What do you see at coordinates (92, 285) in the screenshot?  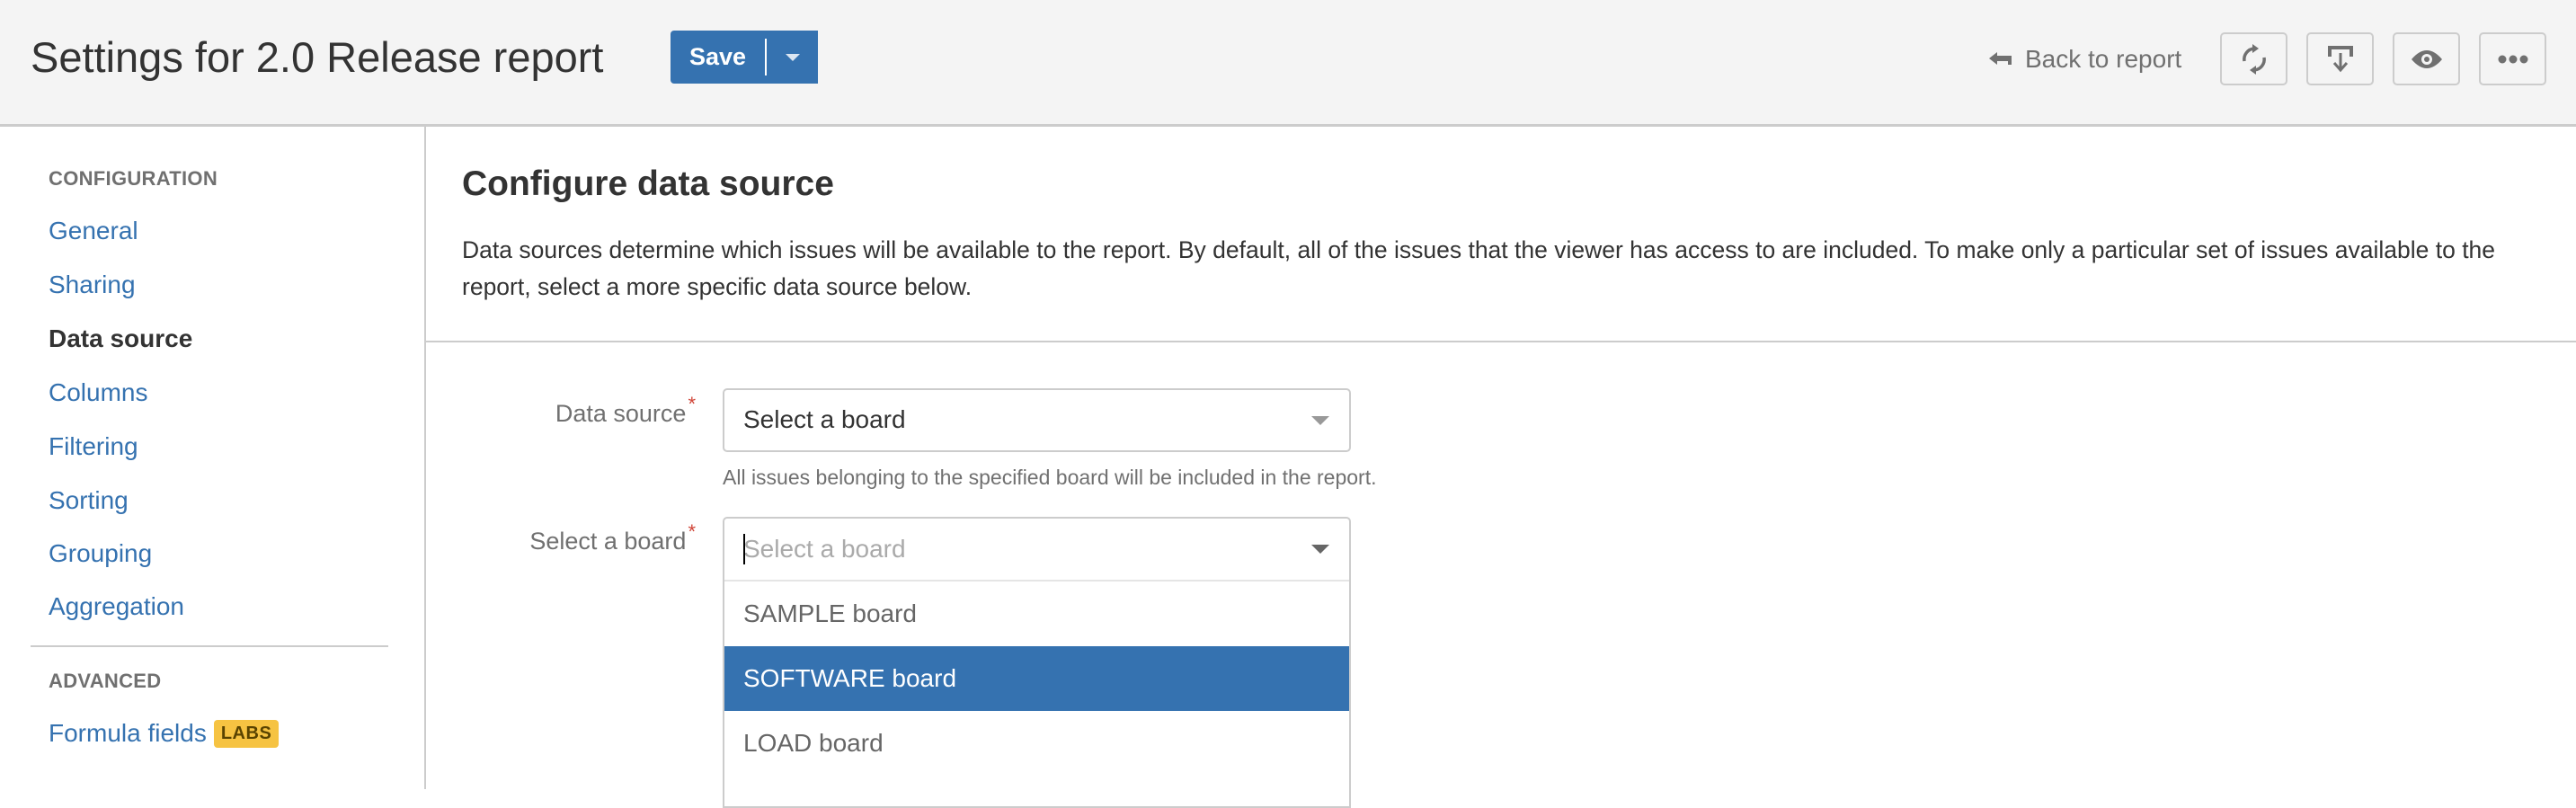 I see `sidebar-item-sharing: Sharing` at bounding box center [92, 285].